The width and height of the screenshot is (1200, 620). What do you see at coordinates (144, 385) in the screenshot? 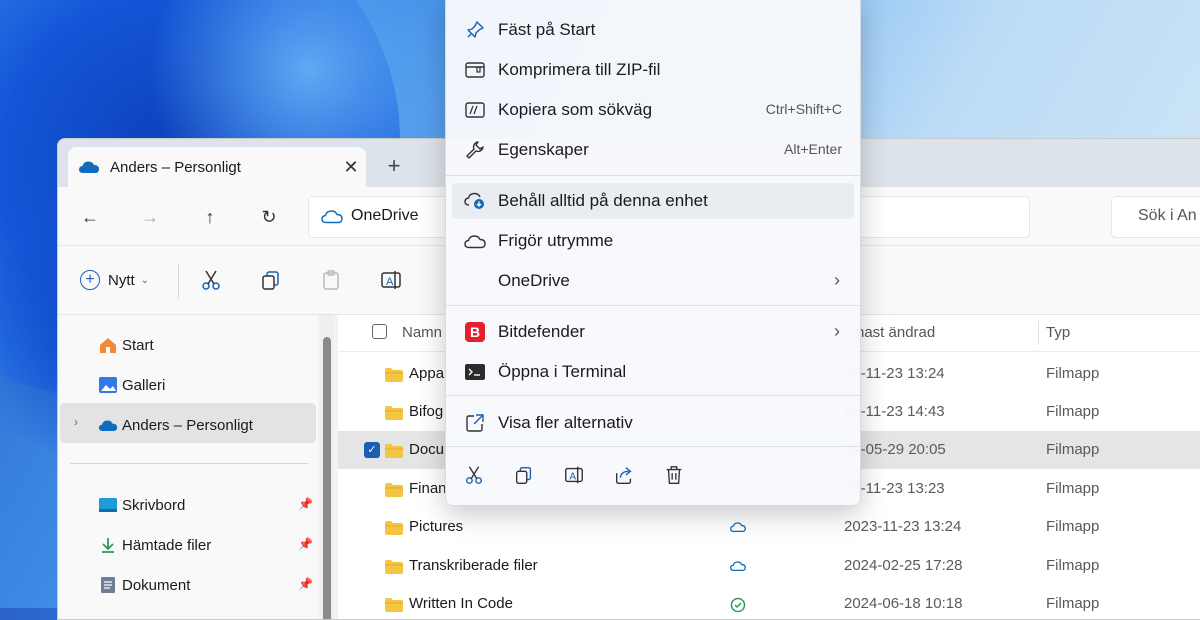
I see `sidebar-item-label: Galleri` at bounding box center [144, 385].